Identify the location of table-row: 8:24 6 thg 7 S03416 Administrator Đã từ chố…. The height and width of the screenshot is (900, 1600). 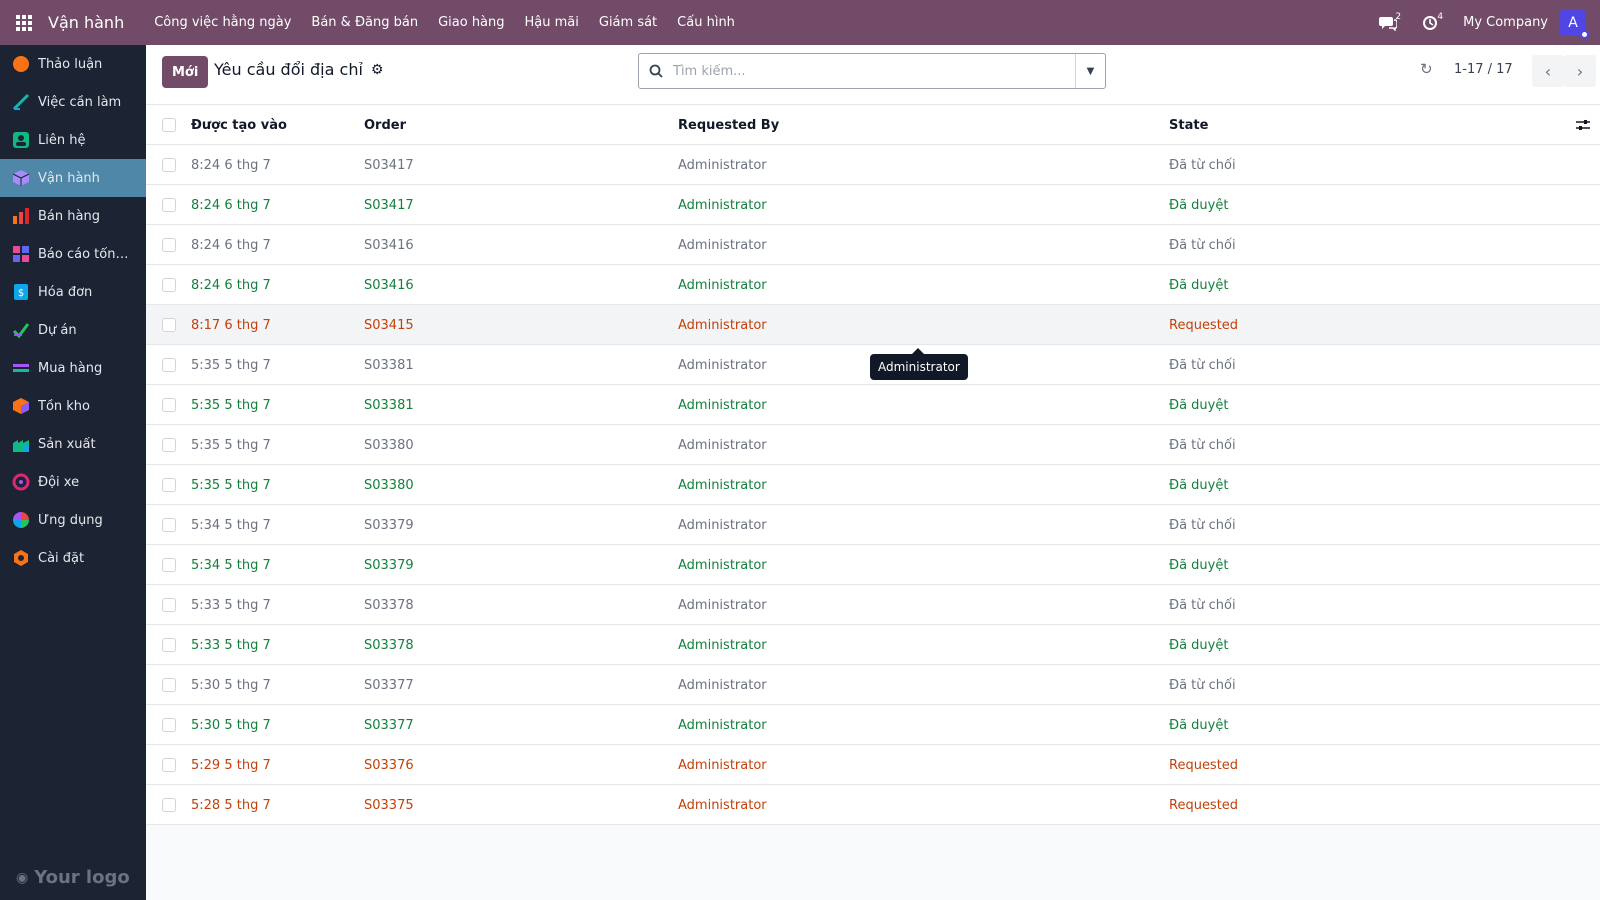
(873, 245).